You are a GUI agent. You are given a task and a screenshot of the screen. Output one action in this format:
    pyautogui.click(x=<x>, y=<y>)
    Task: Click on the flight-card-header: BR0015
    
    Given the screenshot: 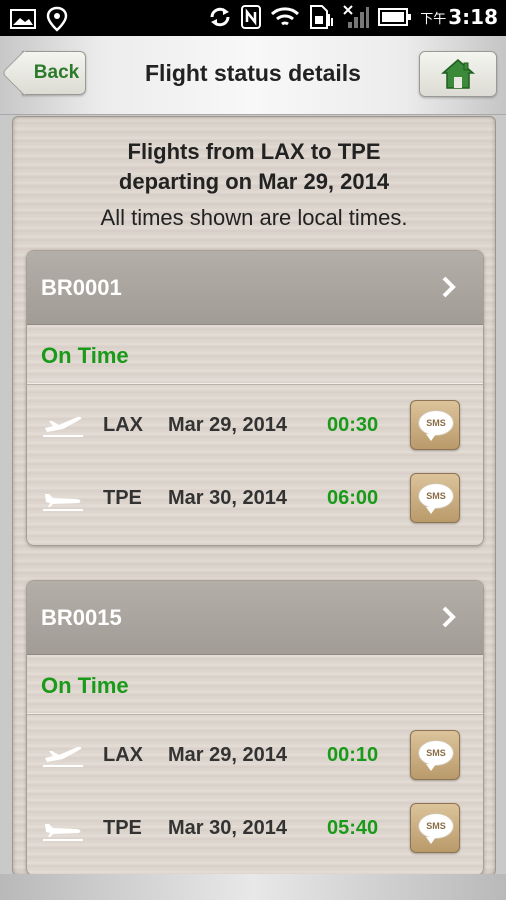 What is the action you would take?
    pyautogui.click(x=255, y=618)
    